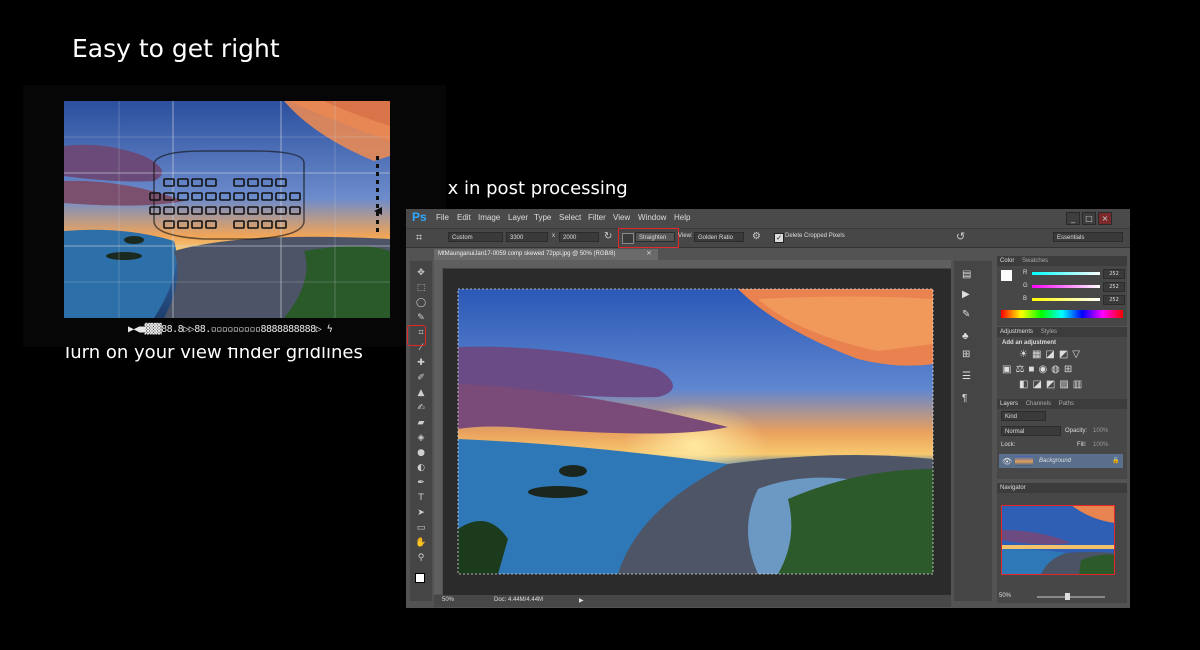 This screenshot has width=1200, height=650. What do you see at coordinates (421, 483) in the screenshot?
I see `pen-tool-icon: ✒` at bounding box center [421, 483].